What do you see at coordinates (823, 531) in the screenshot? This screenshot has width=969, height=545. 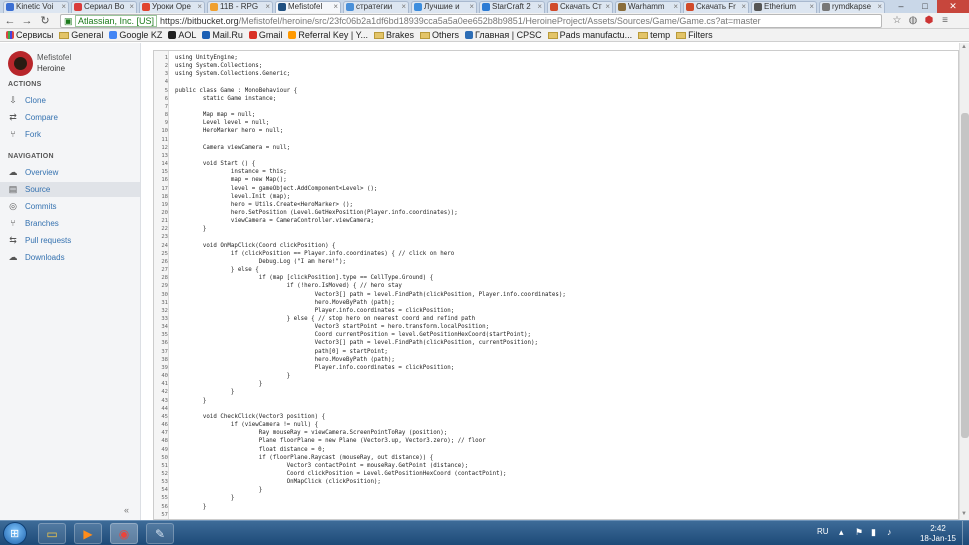 I see `language-indicator: RU` at bounding box center [823, 531].